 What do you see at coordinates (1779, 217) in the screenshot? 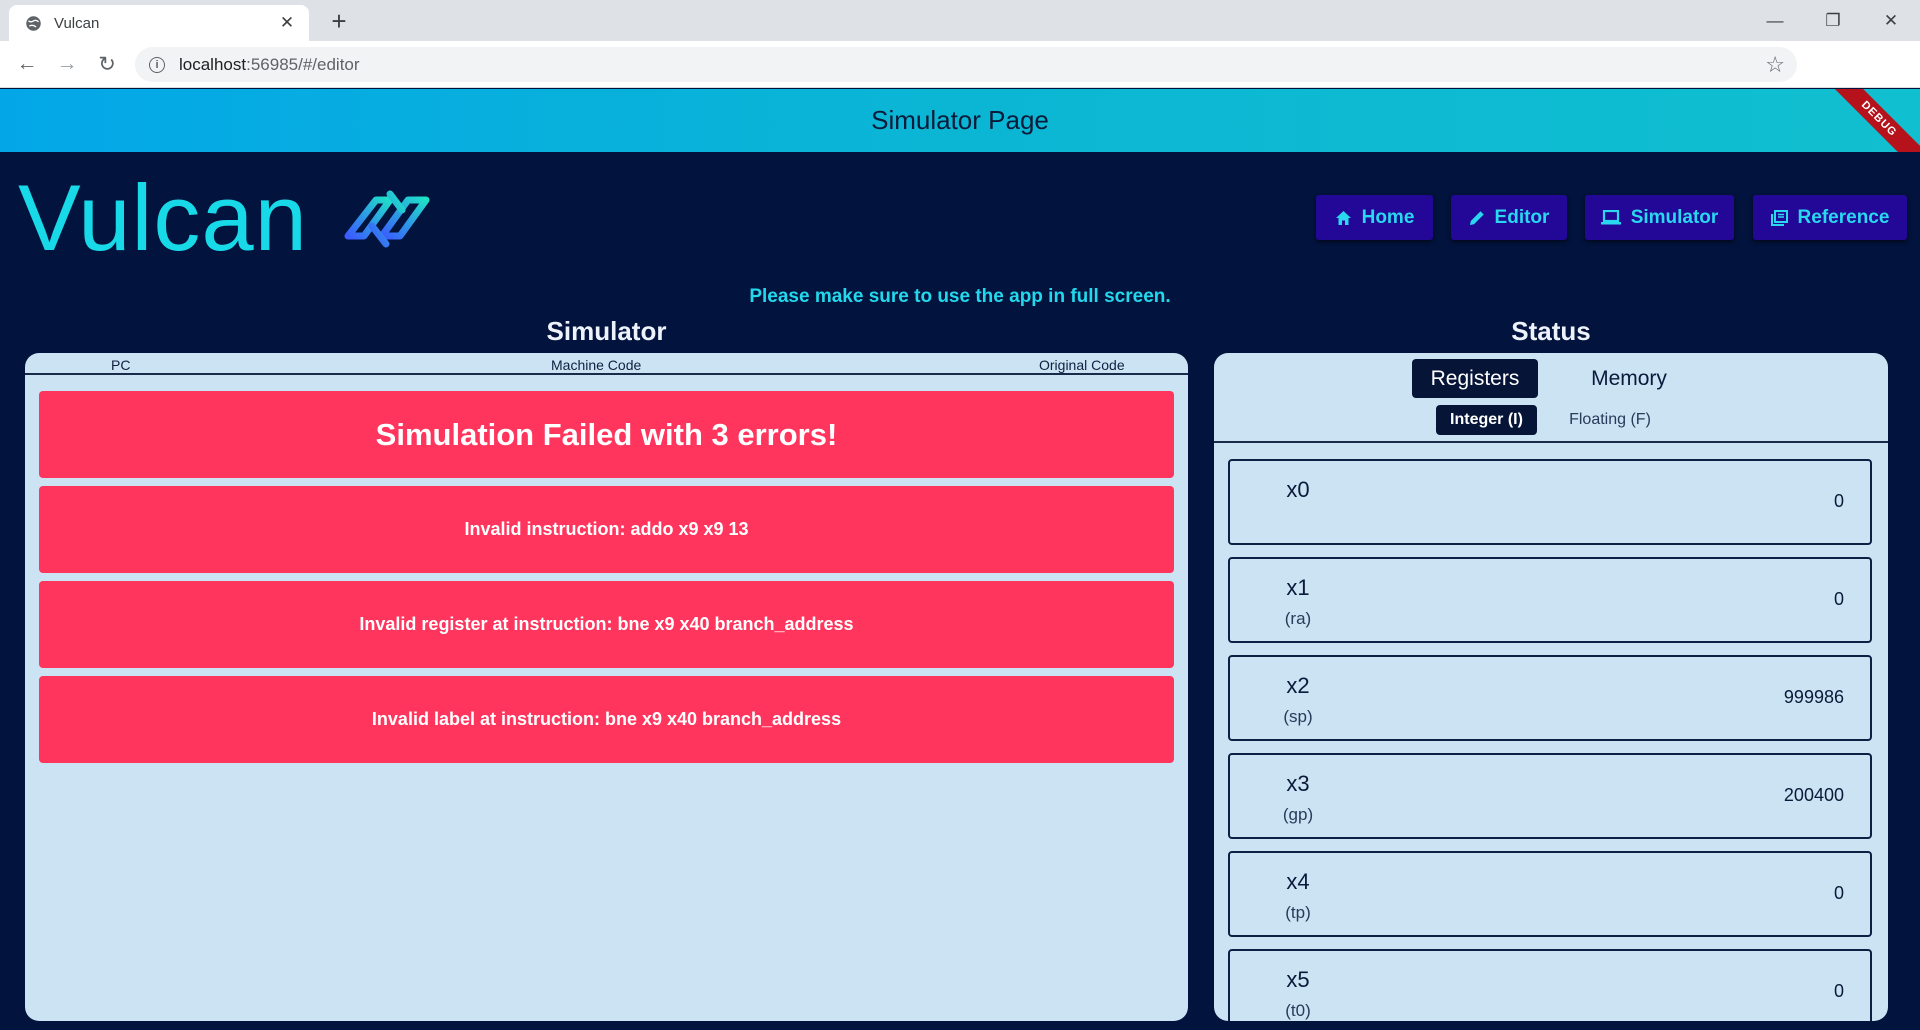
I see `book-icon` at bounding box center [1779, 217].